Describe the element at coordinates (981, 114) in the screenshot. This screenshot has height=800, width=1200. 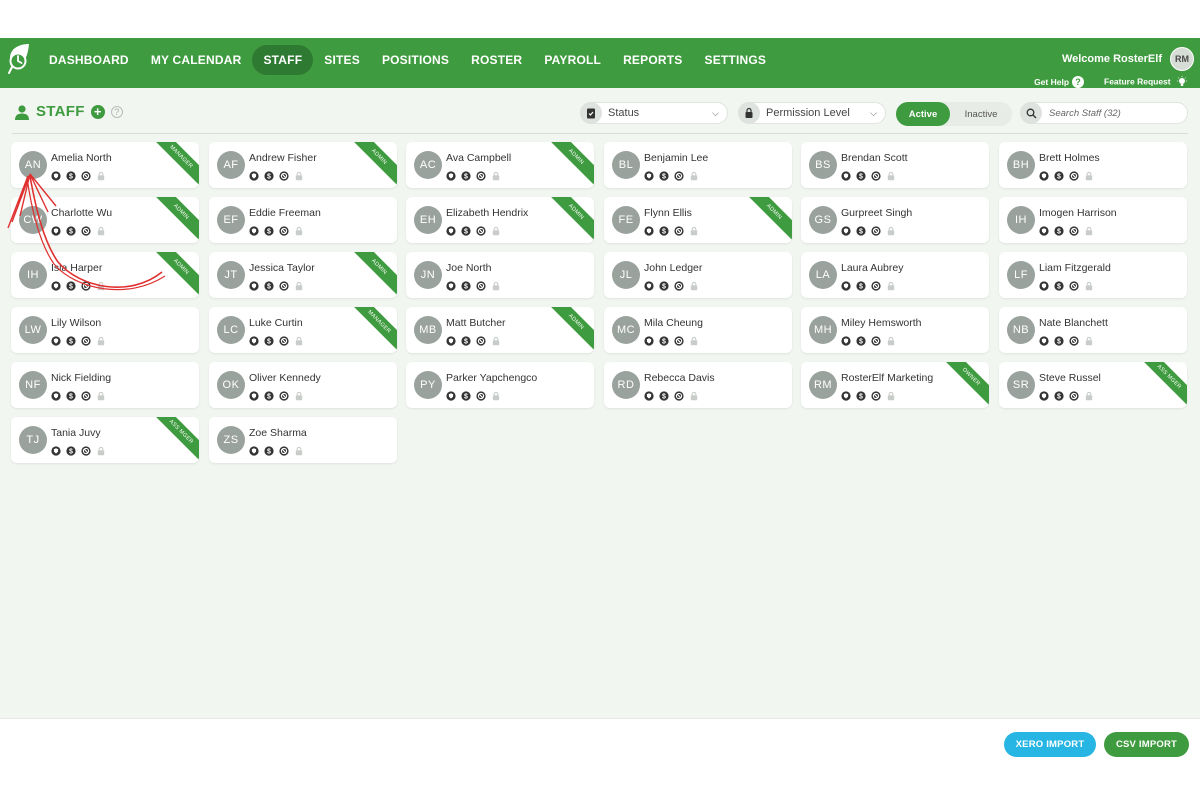
I see `inactive-toggle: Inactive` at that location.